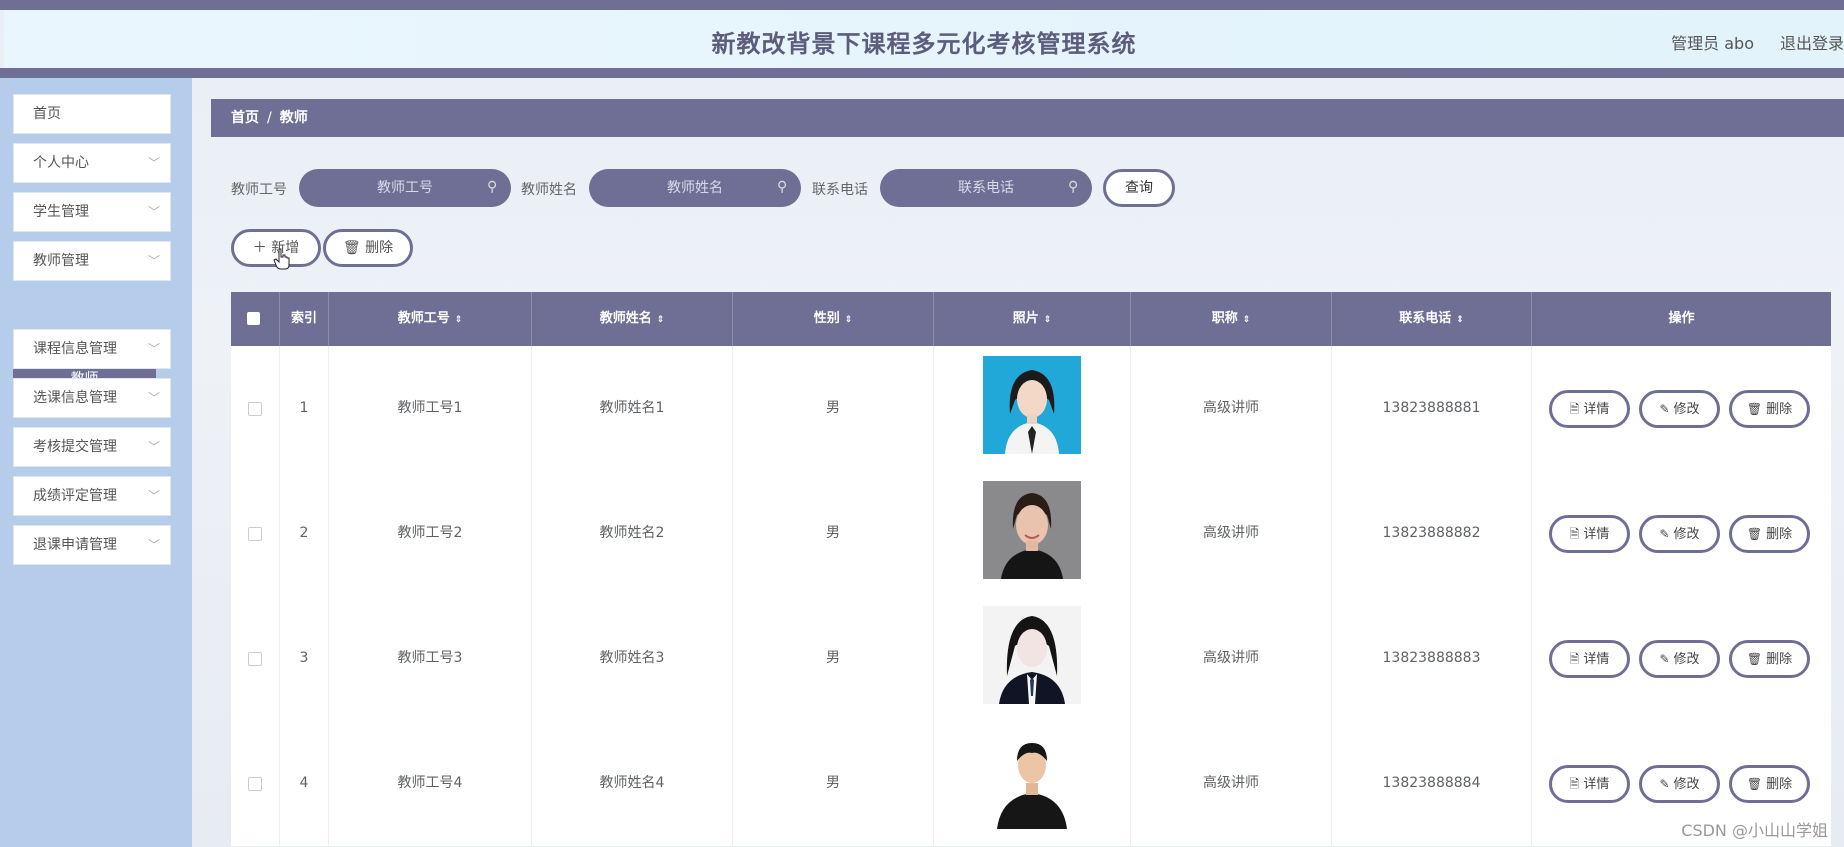 This screenshot has height=847, width=1844. I want to click on breadcrumb-home: 首页, so click(245, 118).